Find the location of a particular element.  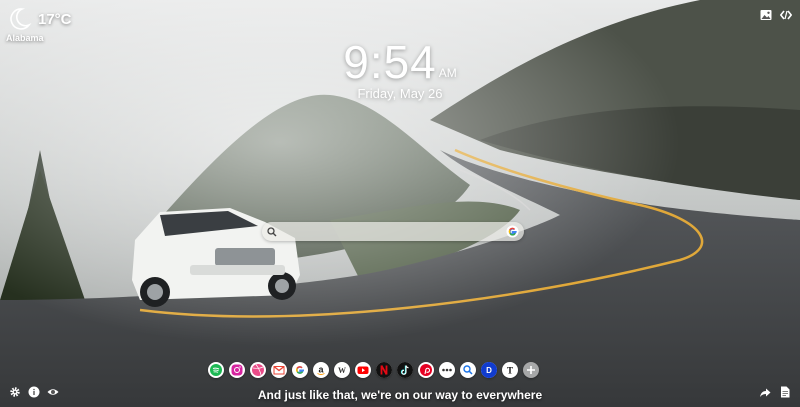

new-york-times-icon: T is located at coordinates (510, 371).